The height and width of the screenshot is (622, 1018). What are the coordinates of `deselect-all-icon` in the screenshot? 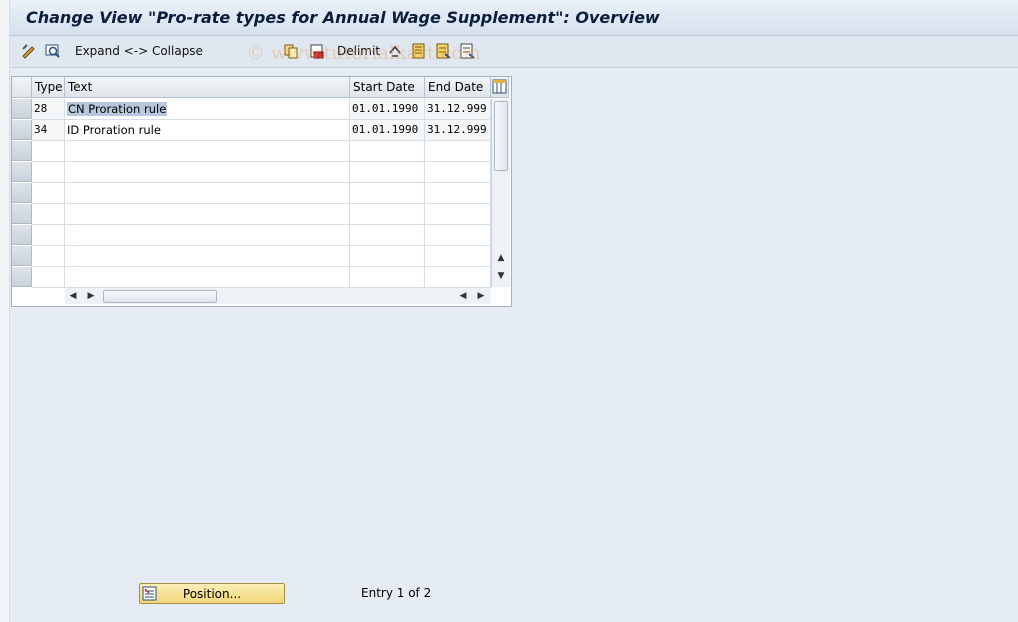 It's located at (467, 51).